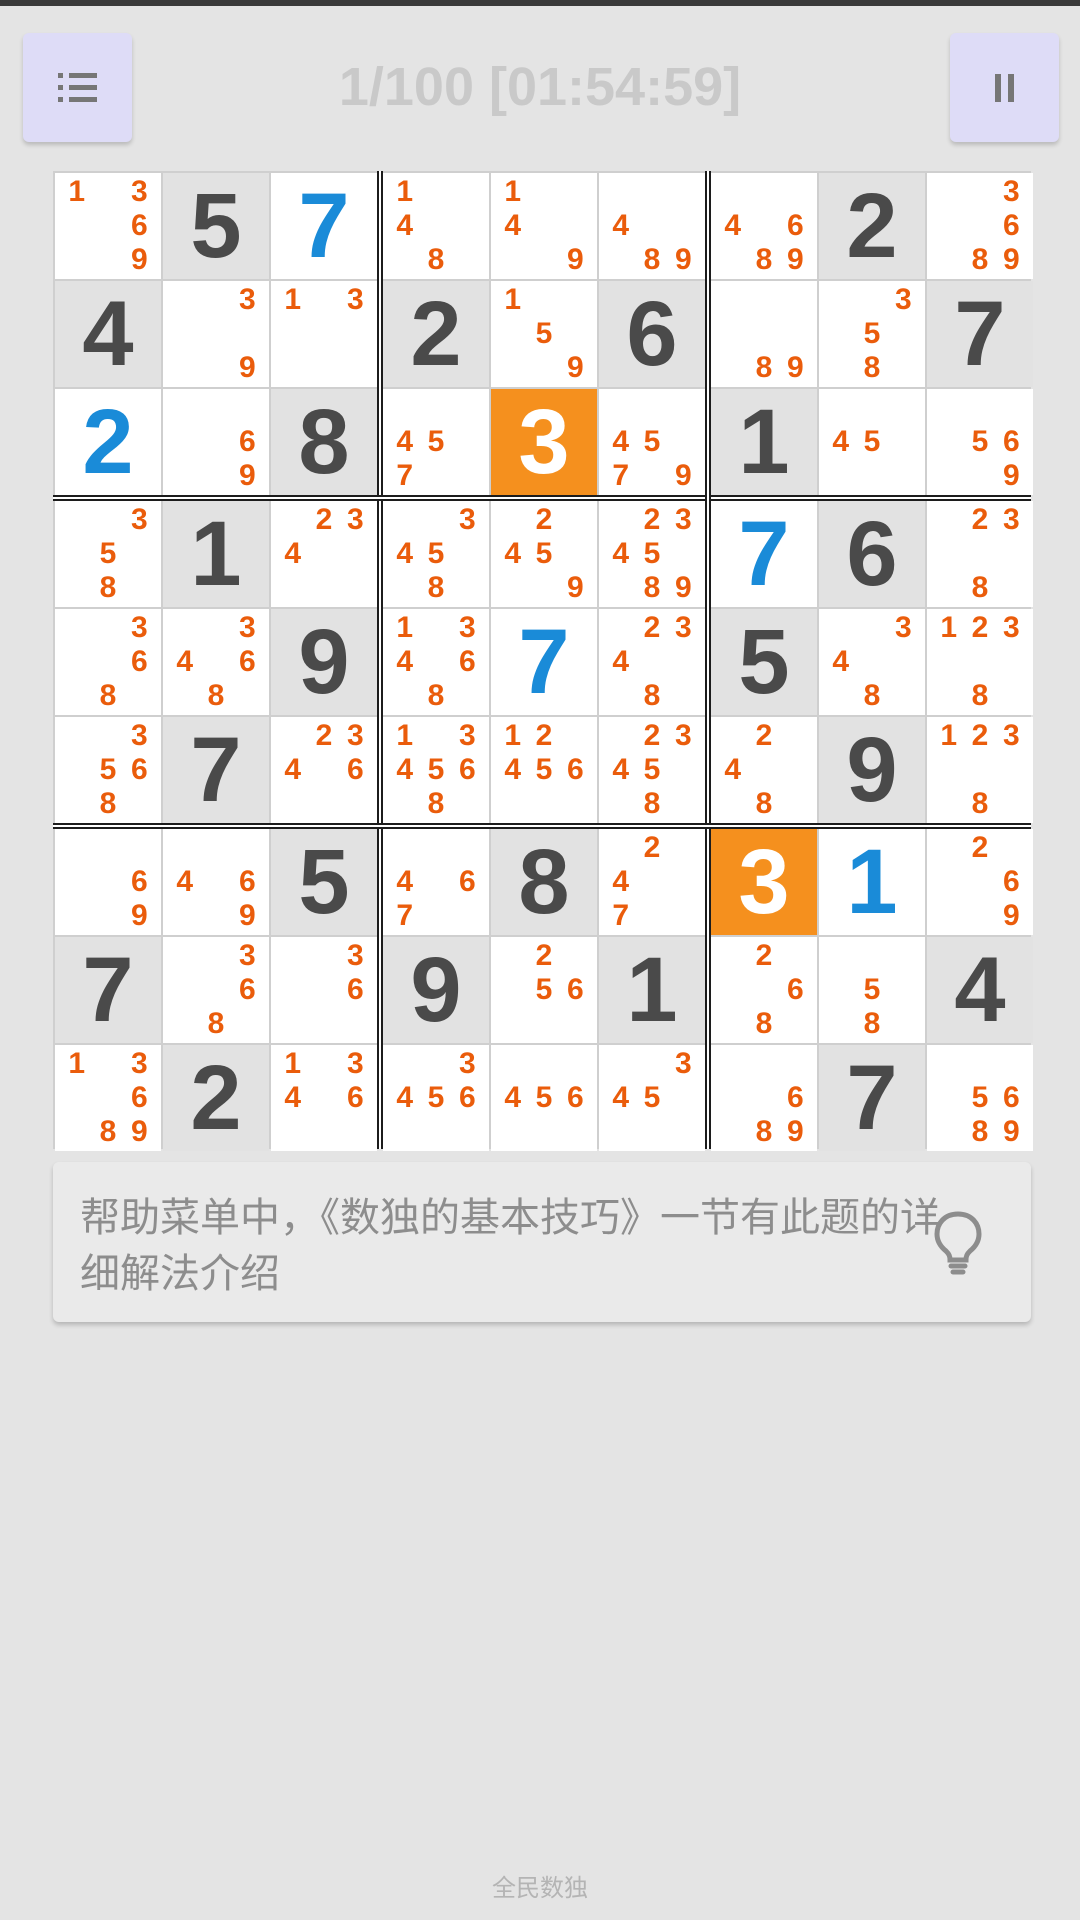 The width and height of the screenshot is (1080, 1920). I want to click on candidate-cell: 3 45, so click(652, 1098).